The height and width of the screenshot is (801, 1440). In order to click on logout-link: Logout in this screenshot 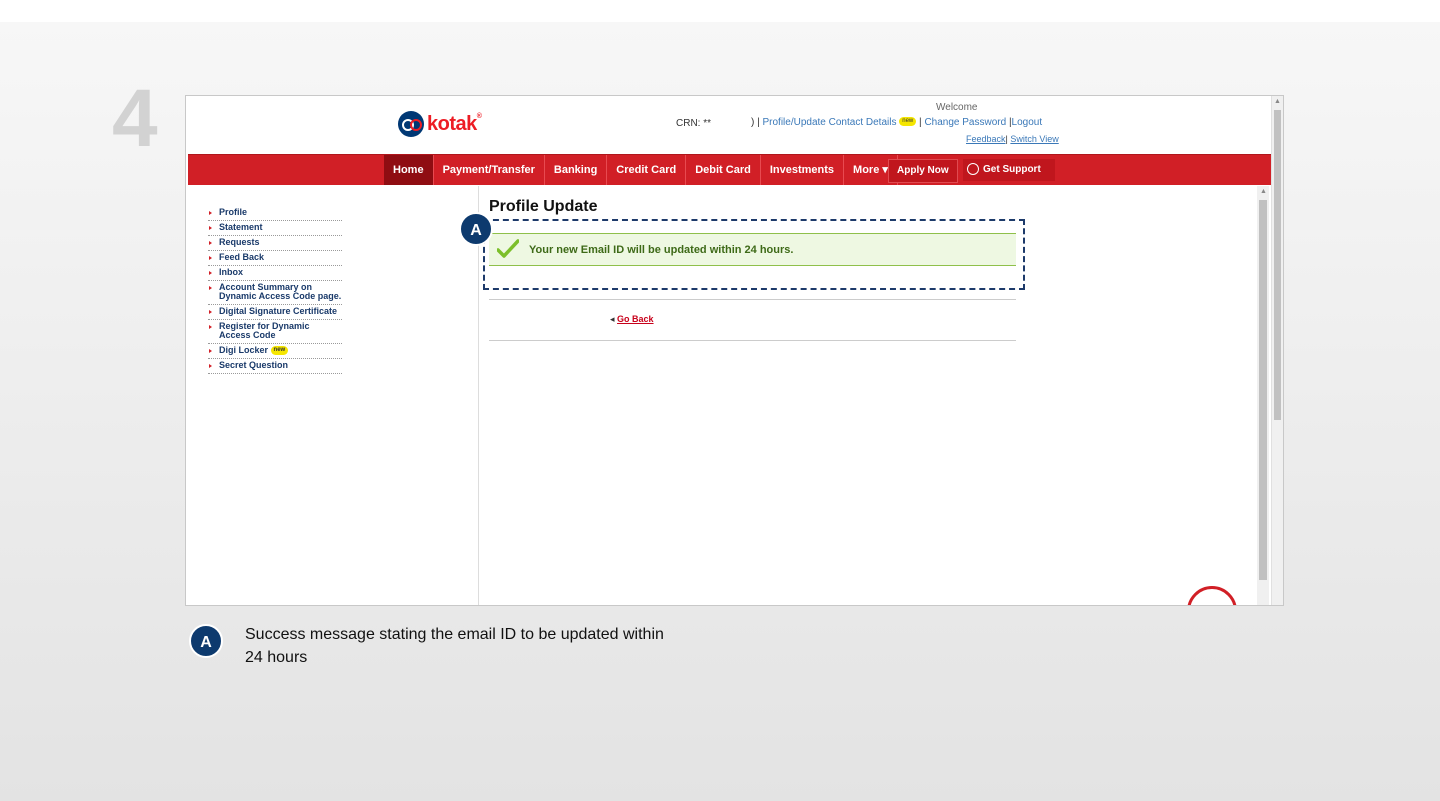, I will do `click(1027, 122)`.